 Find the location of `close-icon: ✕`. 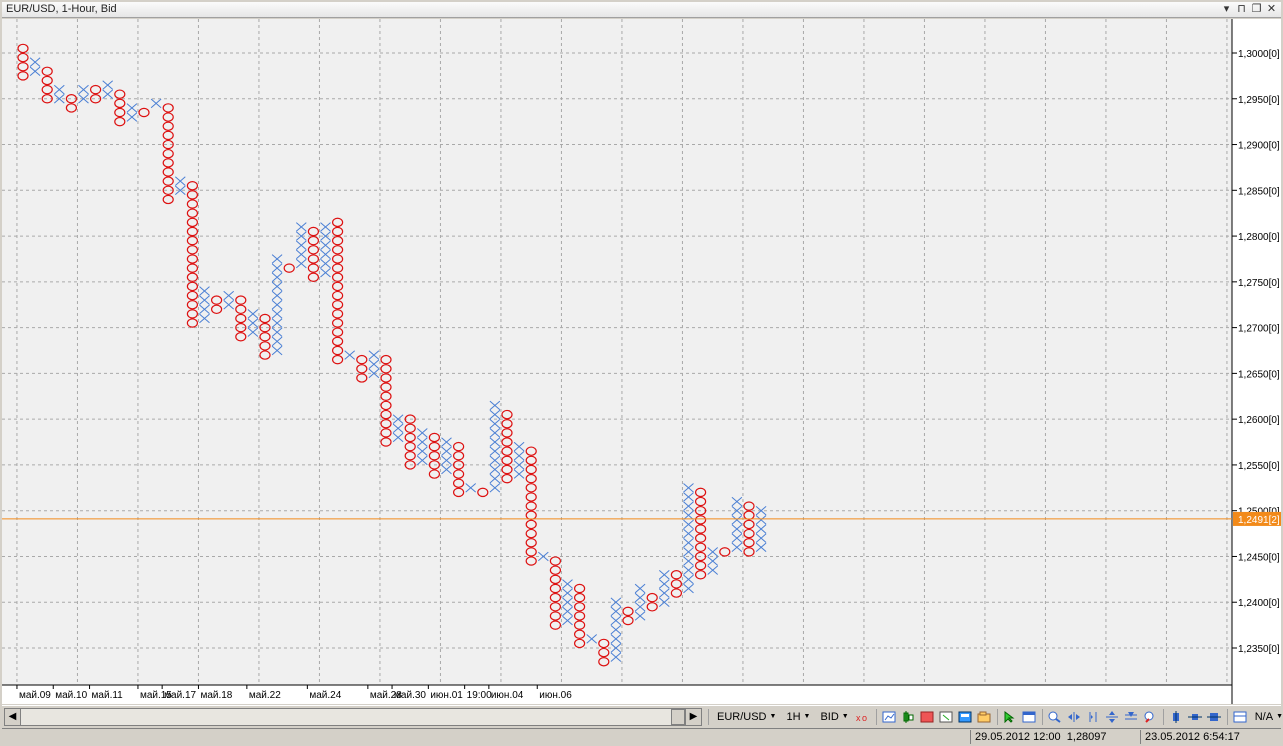

close-icon: ✕ is located at coordinates (1271, 8).